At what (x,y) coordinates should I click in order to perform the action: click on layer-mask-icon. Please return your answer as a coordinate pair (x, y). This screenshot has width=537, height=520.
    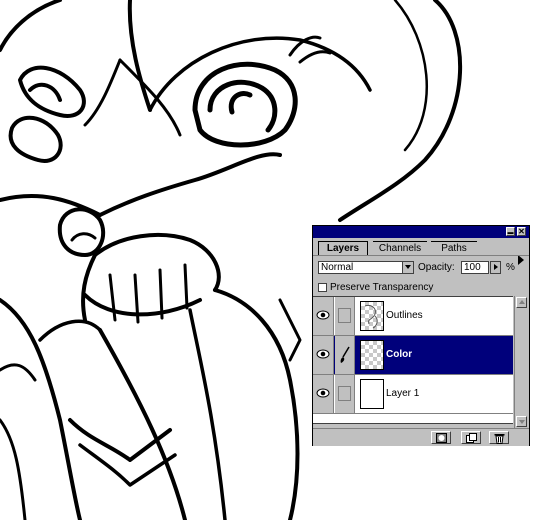
    Looking at the image, I should click on (441, 438).